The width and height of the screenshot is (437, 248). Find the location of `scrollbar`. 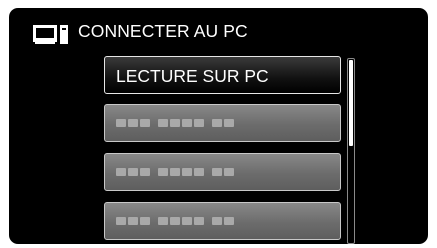

scrollbar is located at coordinates (351, 151).